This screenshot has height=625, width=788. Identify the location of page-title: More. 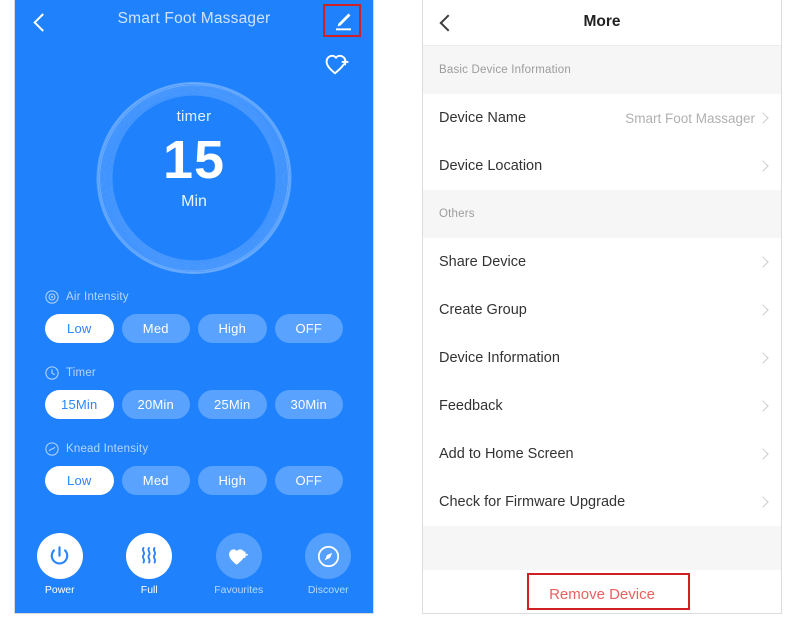
(602, 21).